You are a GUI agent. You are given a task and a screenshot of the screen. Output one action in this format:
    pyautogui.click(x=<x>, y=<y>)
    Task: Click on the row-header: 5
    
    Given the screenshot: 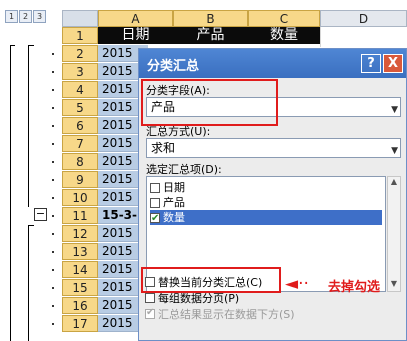 What is the action you would take?
    pyautogui.click(x=80, y=107)
    